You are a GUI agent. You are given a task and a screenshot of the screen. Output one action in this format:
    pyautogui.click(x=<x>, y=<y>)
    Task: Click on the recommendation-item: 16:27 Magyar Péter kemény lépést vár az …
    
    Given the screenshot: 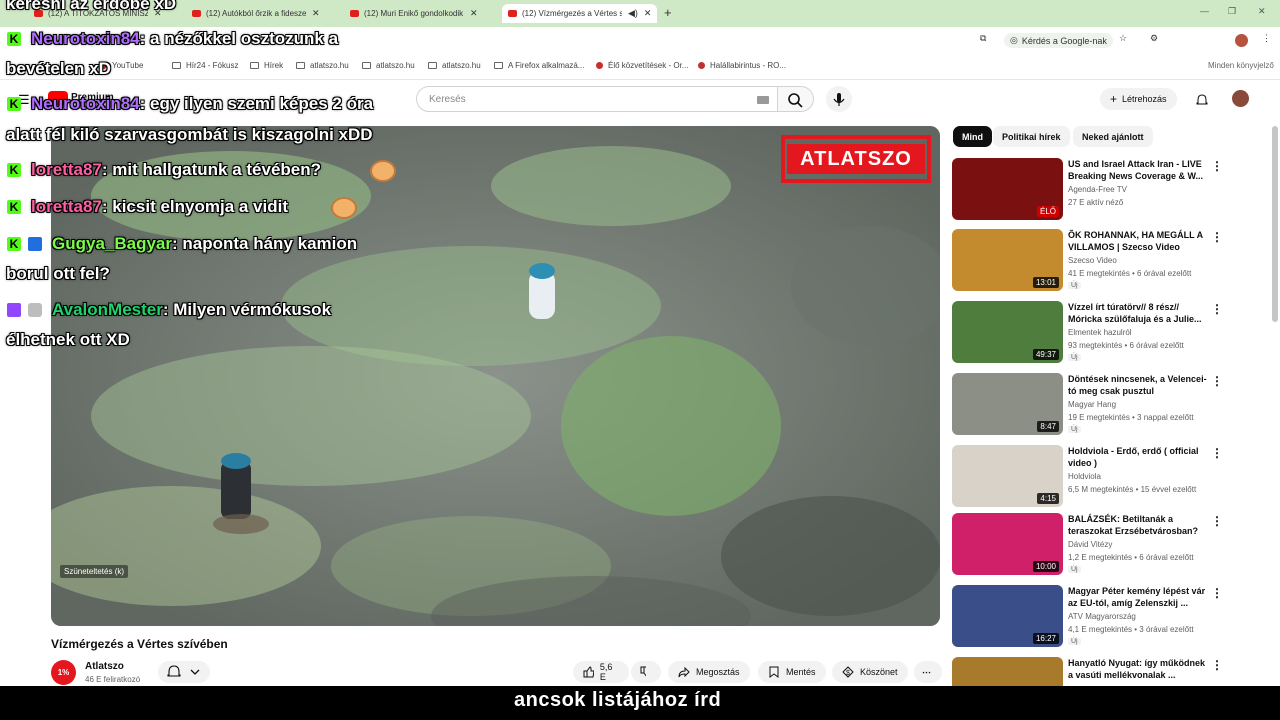 What is the action you would take?
    pyautogui.click(x=1112, y=617)
    